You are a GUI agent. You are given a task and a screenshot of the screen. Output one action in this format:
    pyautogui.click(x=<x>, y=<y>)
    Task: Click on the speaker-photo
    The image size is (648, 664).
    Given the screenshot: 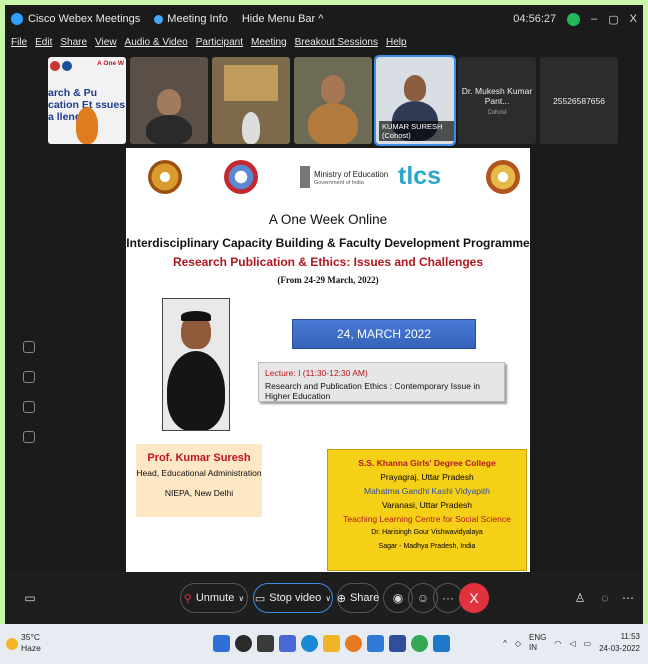 What is the action you would take?
    pyautogui.click(x=196, y=364)
    